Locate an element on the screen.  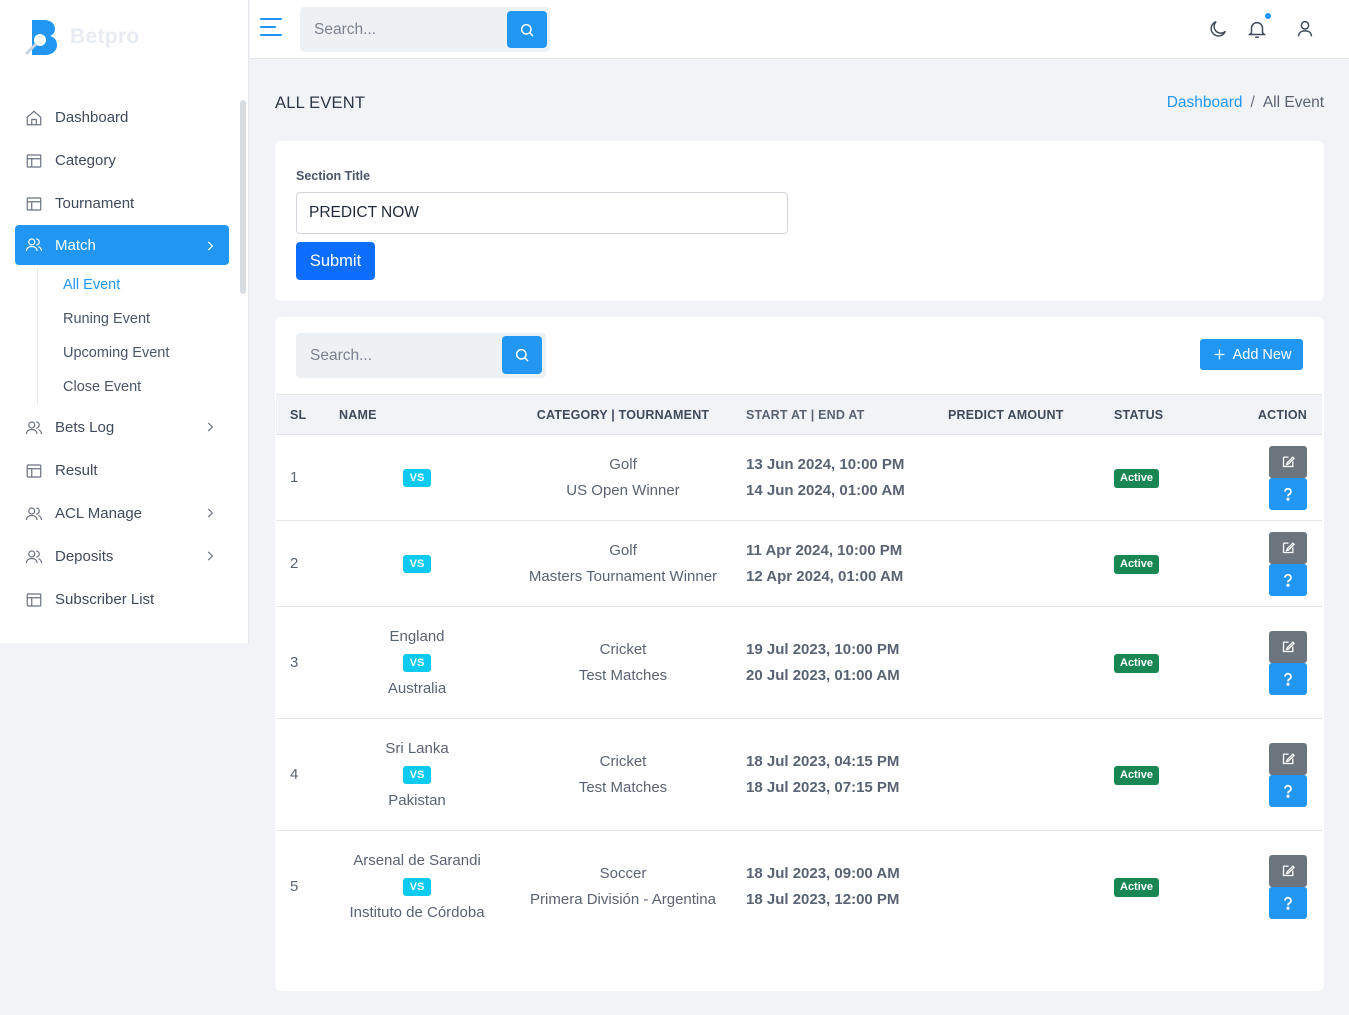
submenu-item-close-event: Close Event is located at coordinates (146, 387).